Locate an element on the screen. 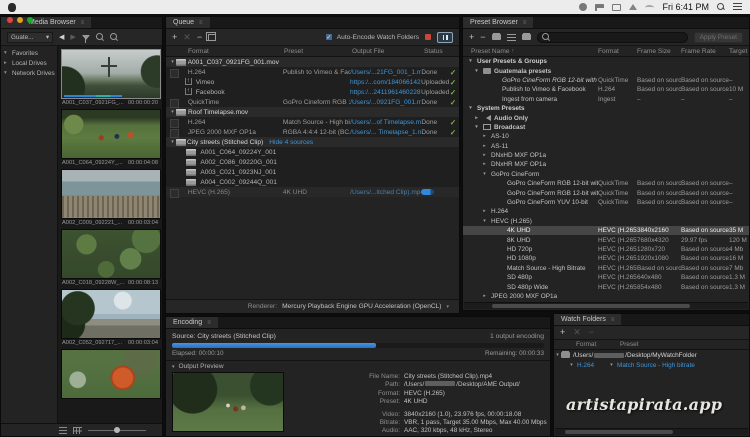  preset-row: ▾ Broadcast is located at coordinates (606, 127).